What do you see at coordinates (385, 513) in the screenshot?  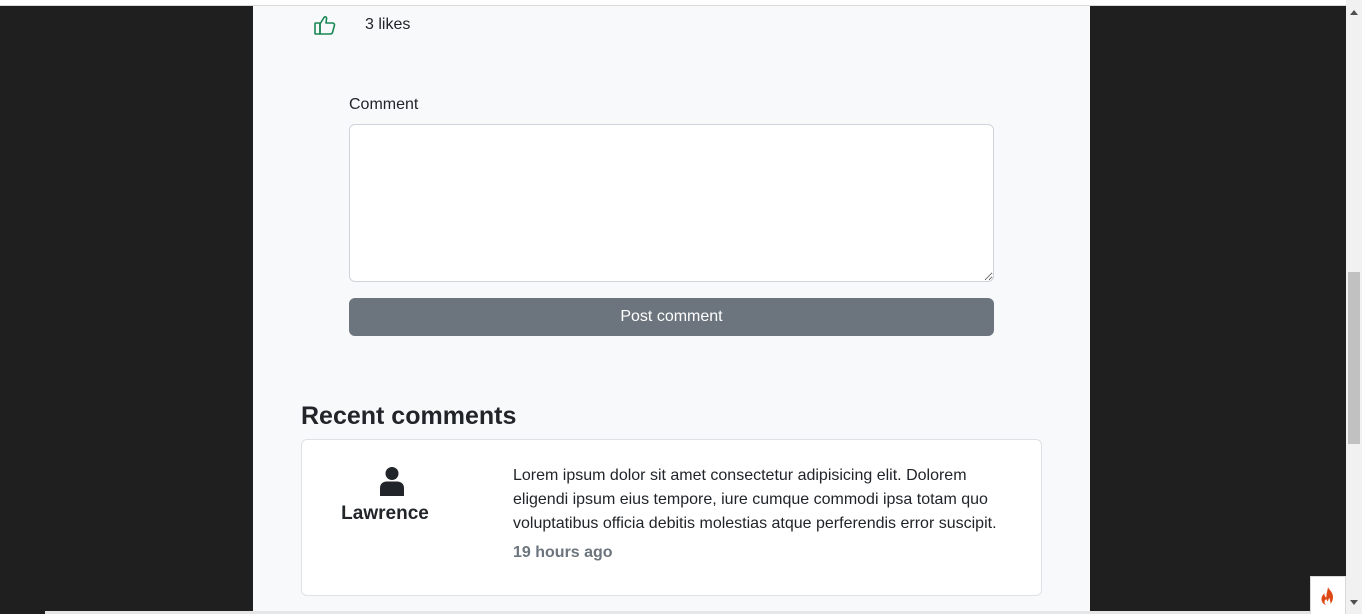 I see `comment-author-name: Lawrence` at bounding box center [385, 513].